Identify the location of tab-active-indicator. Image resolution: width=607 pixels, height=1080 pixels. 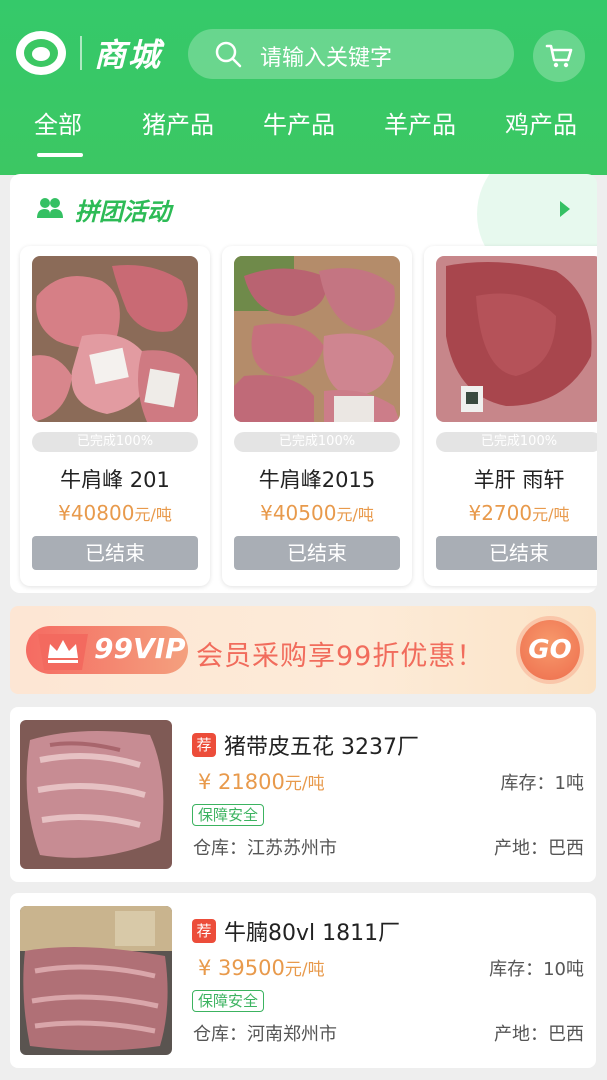
(60, 155).